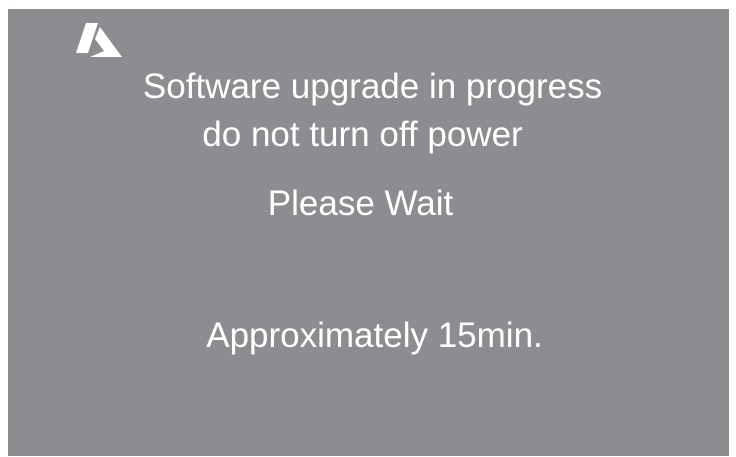 This screenshot has height=457, width=736. I want to click on upgrade-message-line1: Software upgrade in progress, so click(372, 86).